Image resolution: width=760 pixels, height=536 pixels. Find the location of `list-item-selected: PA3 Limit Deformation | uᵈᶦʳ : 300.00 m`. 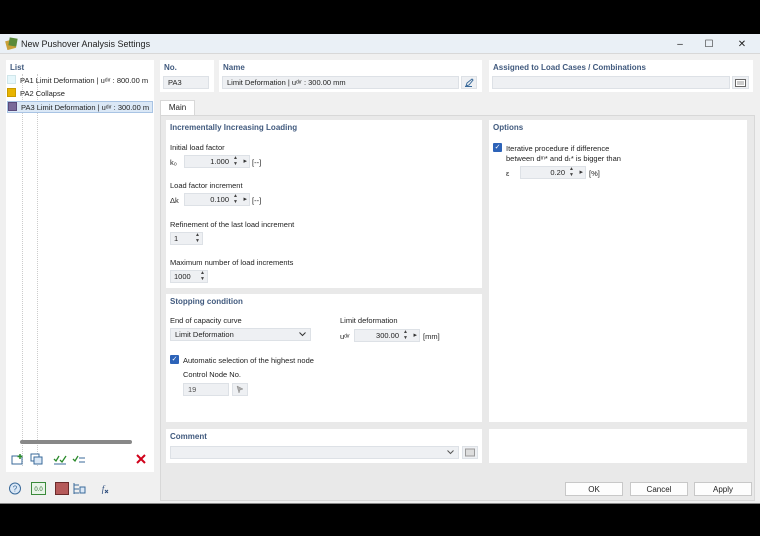

list-item-selected: PA3 Limit Deformation | uᵈᶦʳ : 300.00 m is located at coordinates (80, 107).